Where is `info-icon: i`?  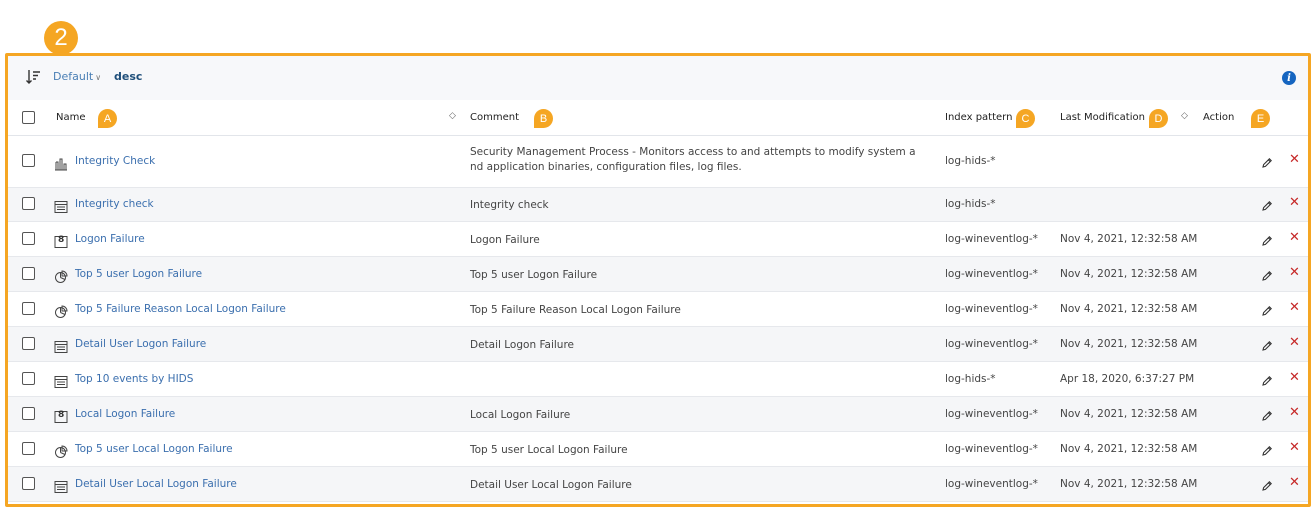
info-icon: i is located at coordinates (1289, 78).